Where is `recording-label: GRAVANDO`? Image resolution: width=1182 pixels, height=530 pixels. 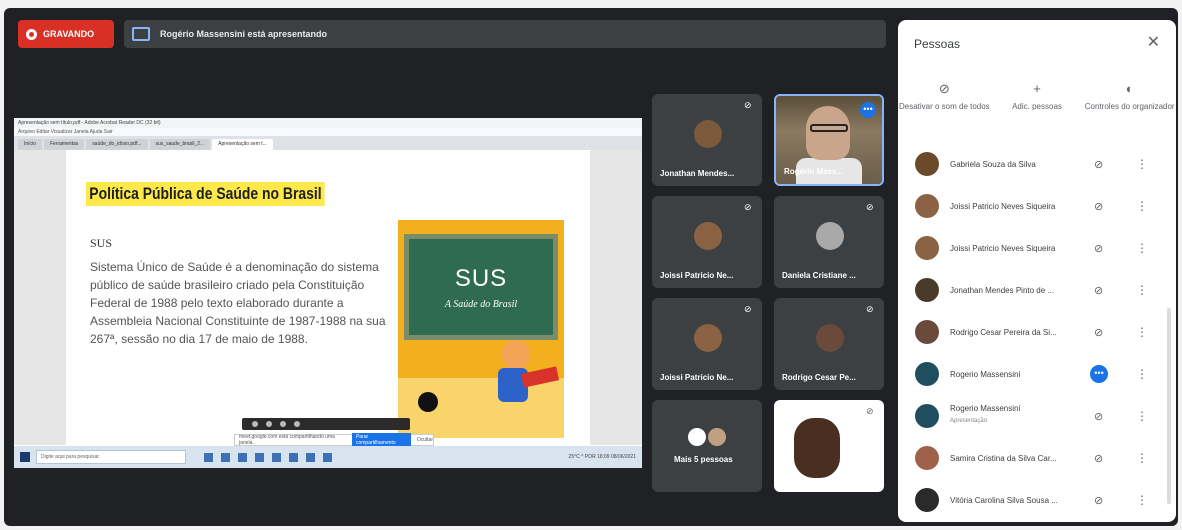 recording-label: GRAVANDO is located at coordinates (69, 34).